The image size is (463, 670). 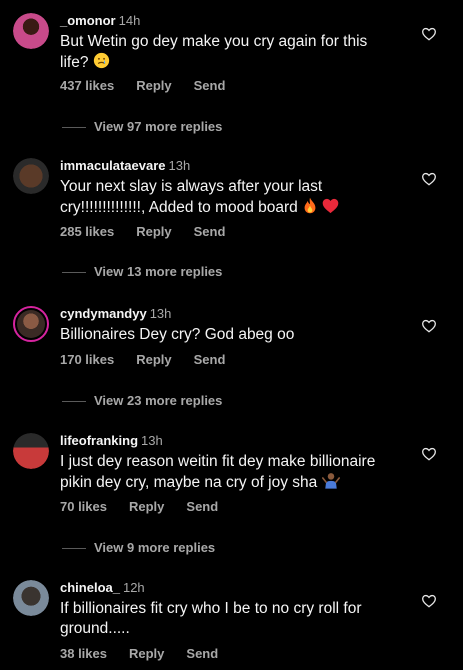 I want to click on comment-actions: 70 likes Reply Send, so click(x=150, y=506).